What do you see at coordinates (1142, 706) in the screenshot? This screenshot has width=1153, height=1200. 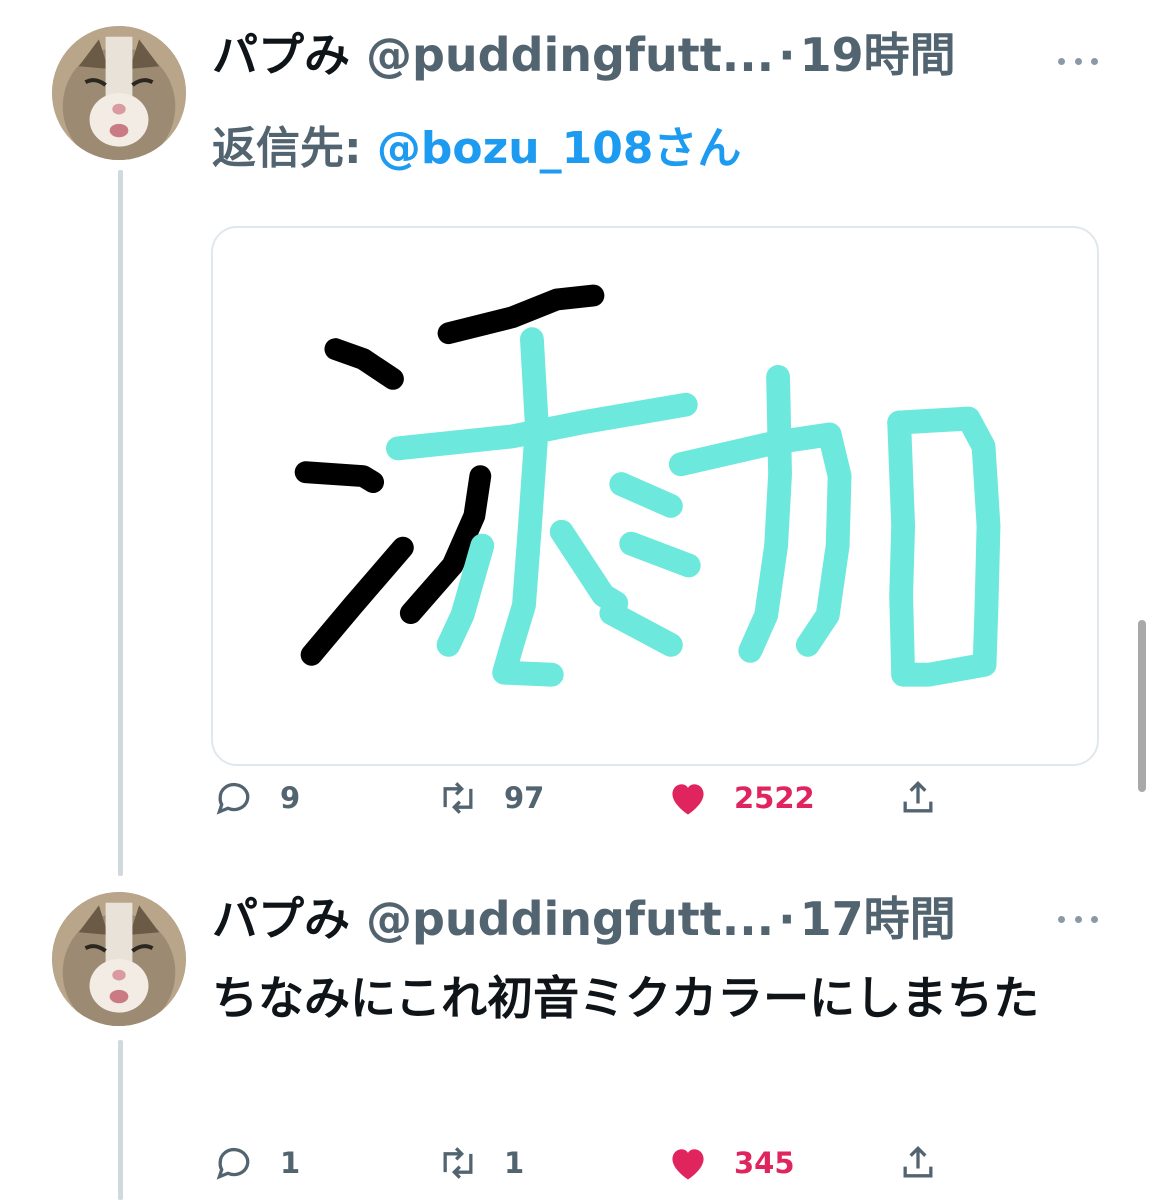 I see `scrollbar` at bounding box center [1142, 706].